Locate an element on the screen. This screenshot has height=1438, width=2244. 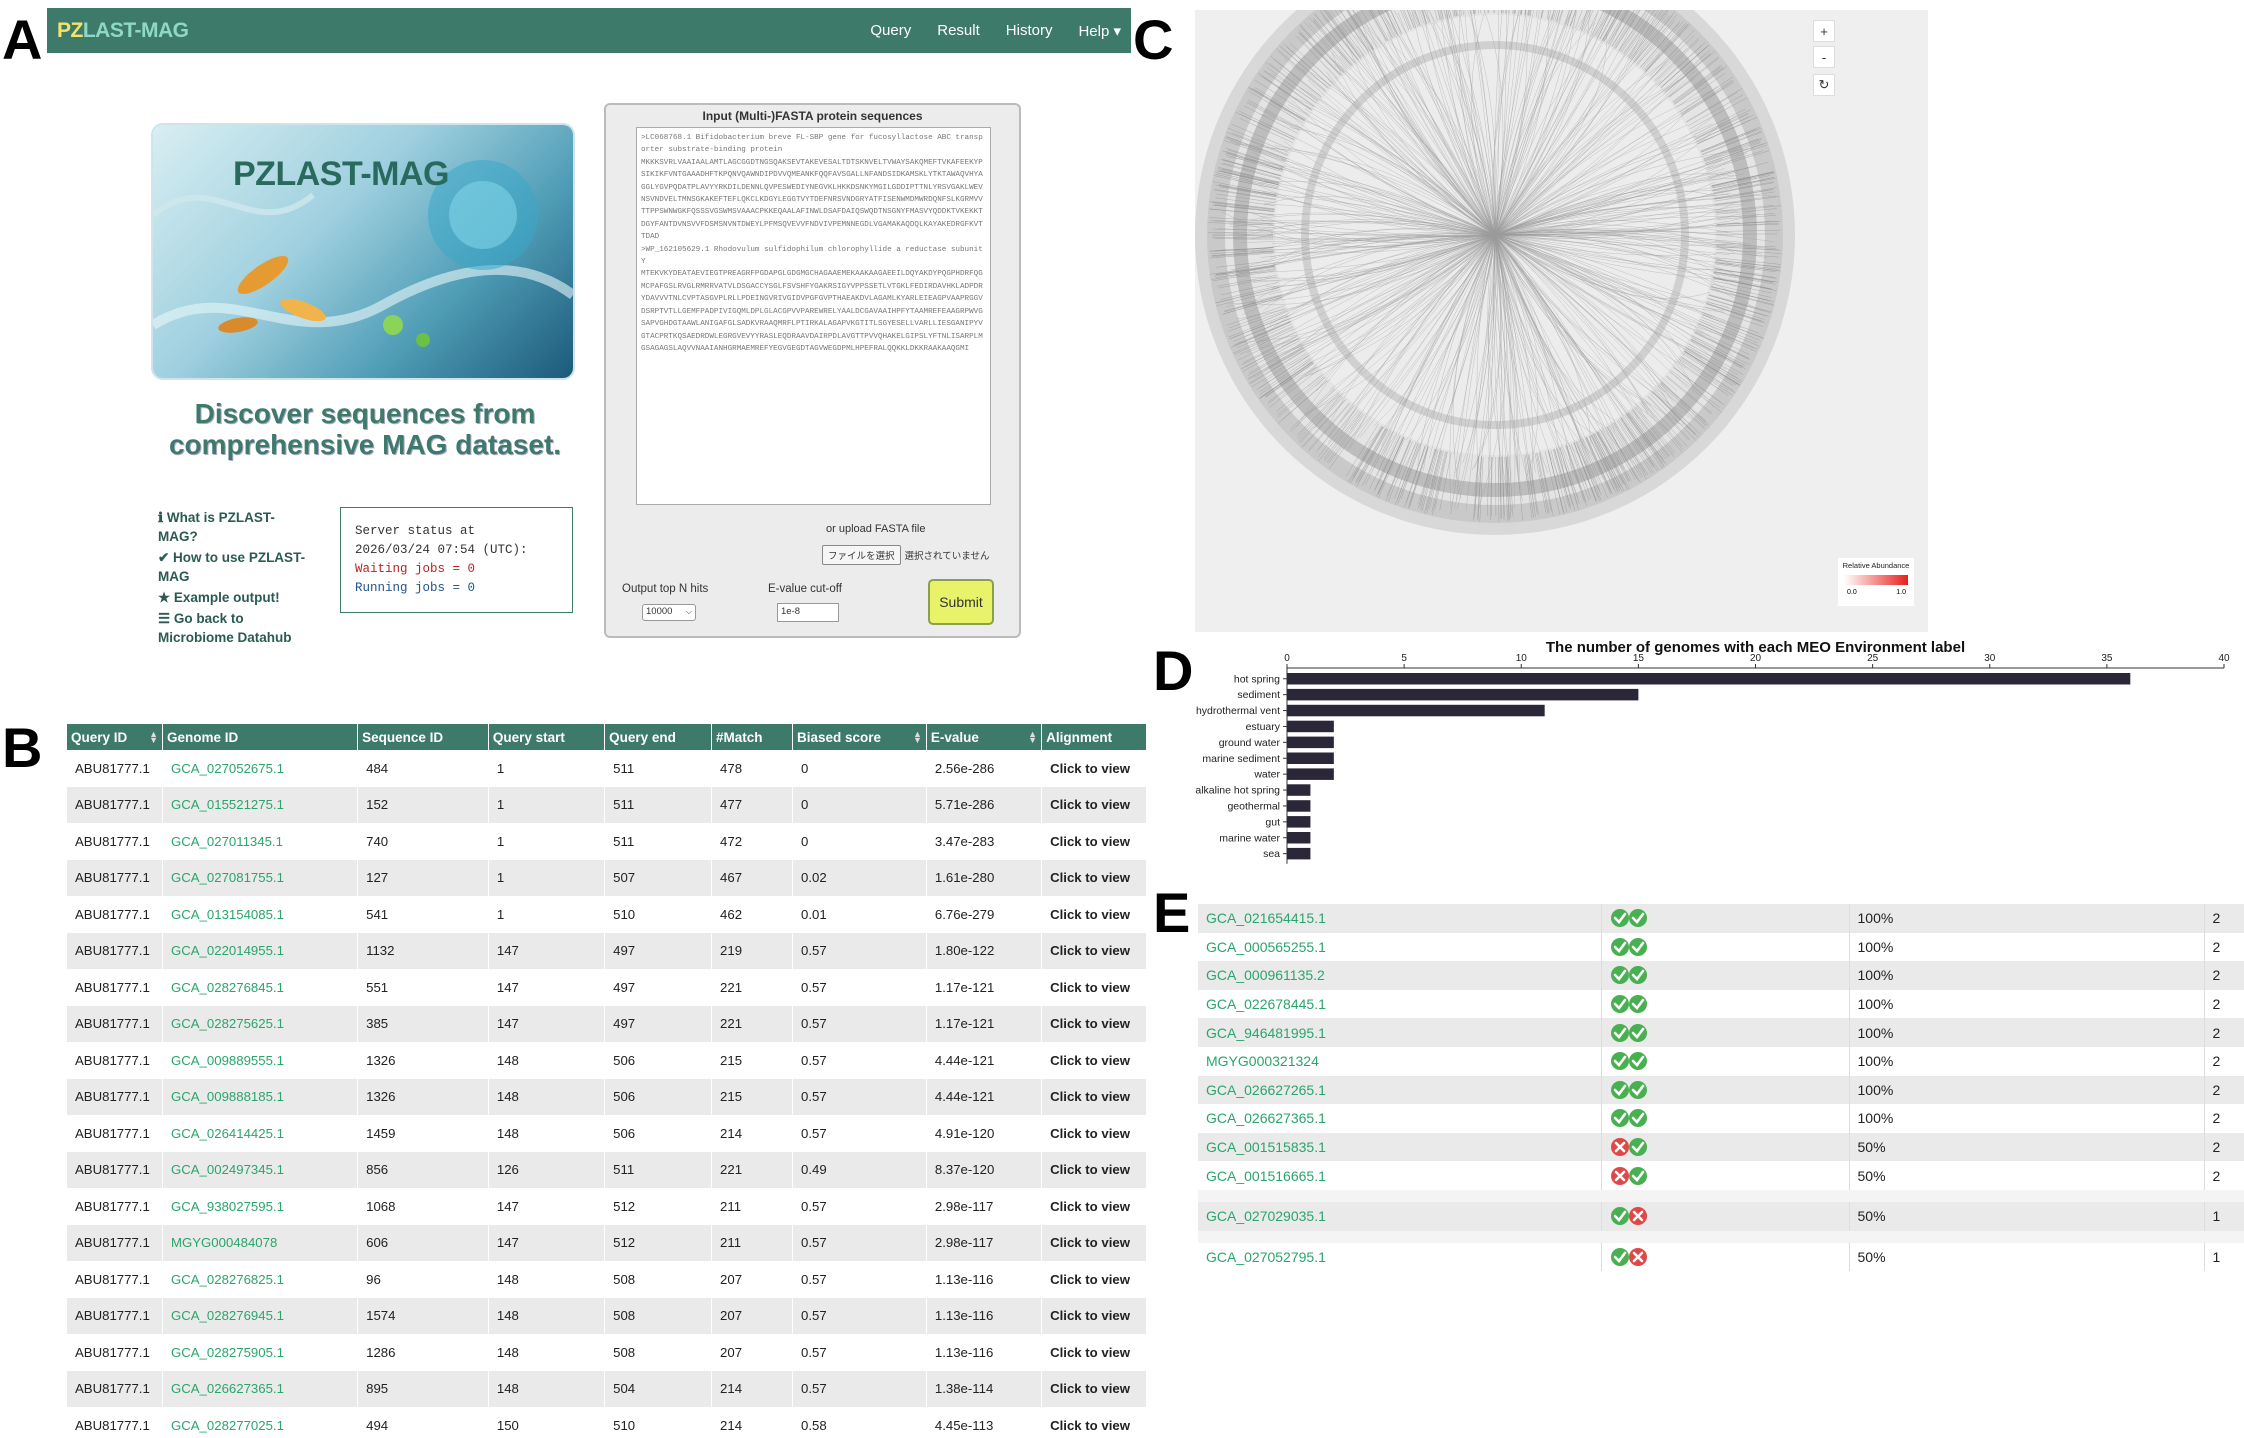
cell-genome-id: GCA_028276945.1 is located at coordinates (260, 1315).